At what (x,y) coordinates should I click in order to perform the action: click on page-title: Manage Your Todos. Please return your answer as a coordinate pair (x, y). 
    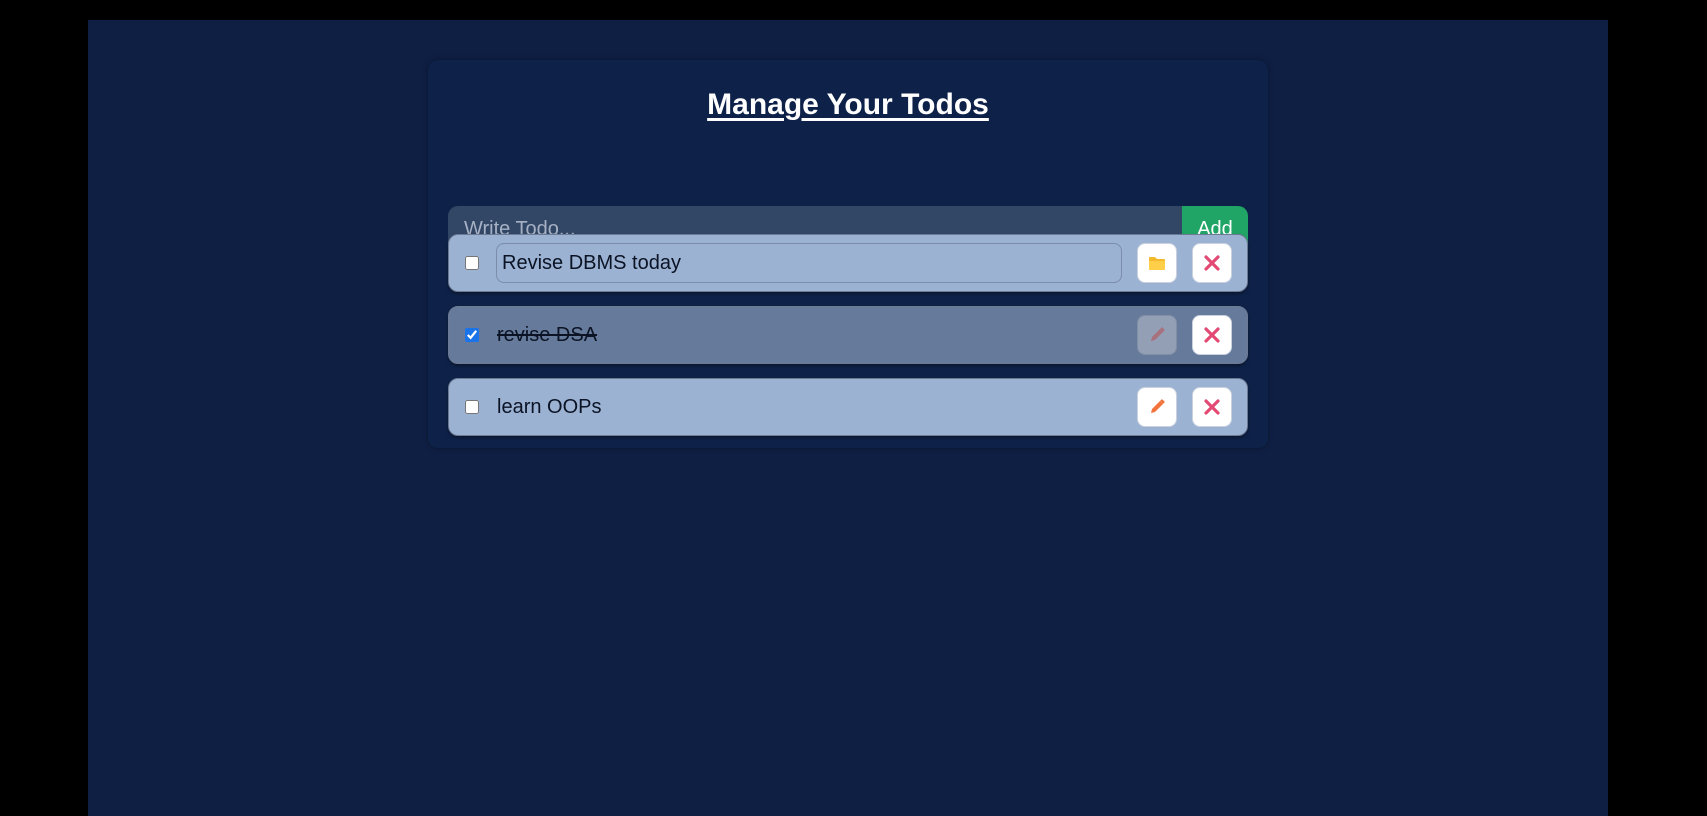
    Looking at the image, I should click on (848, 104).